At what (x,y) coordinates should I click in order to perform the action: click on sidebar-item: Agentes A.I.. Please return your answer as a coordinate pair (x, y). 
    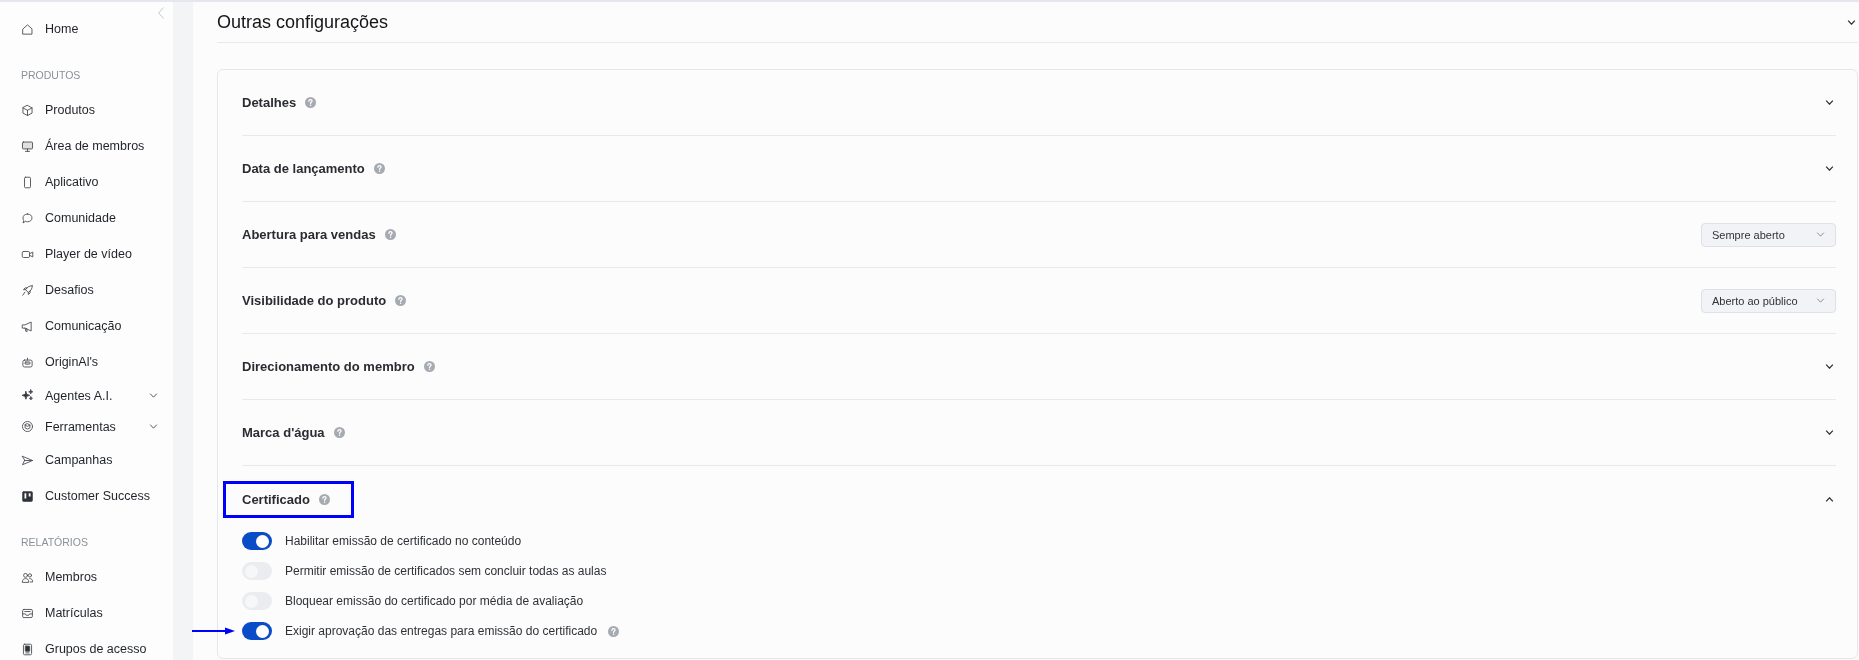
    Looking at the image, I should click on (86, 395).